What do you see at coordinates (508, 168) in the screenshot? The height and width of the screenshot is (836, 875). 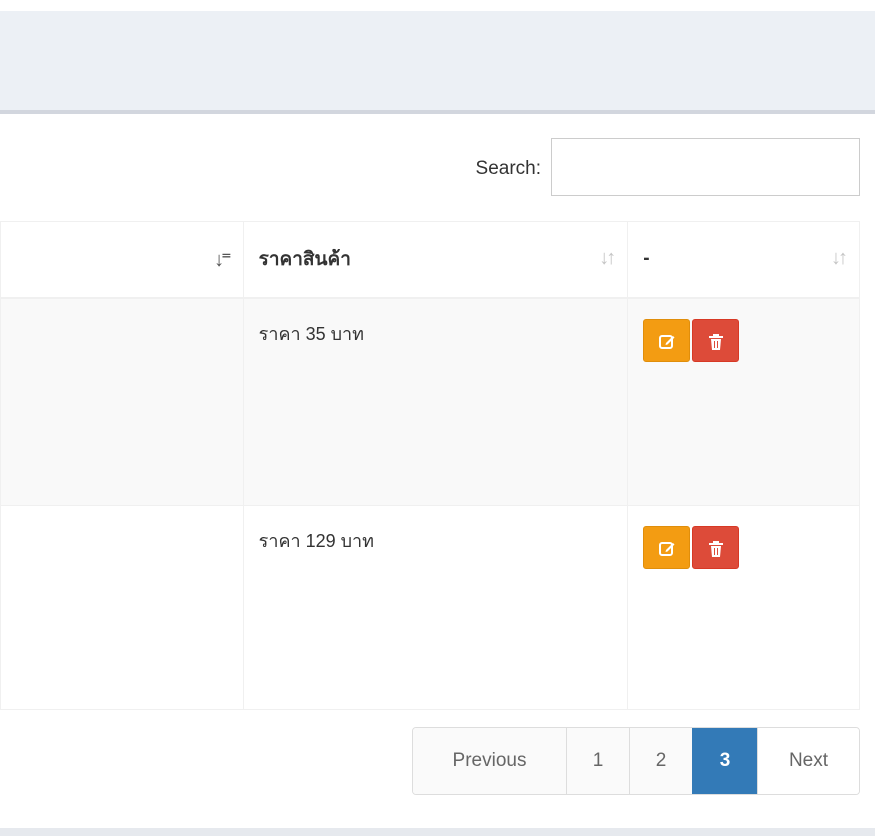 I see `search-label: Search:` at bounding box center [508, 168].